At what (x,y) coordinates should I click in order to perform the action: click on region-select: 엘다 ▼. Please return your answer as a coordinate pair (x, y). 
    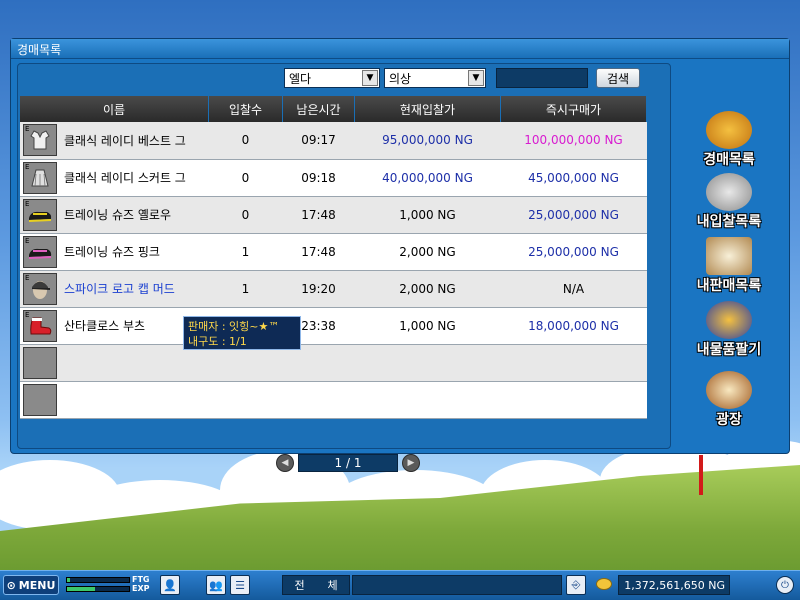
    Looking at the image, I should click on (332, 78).